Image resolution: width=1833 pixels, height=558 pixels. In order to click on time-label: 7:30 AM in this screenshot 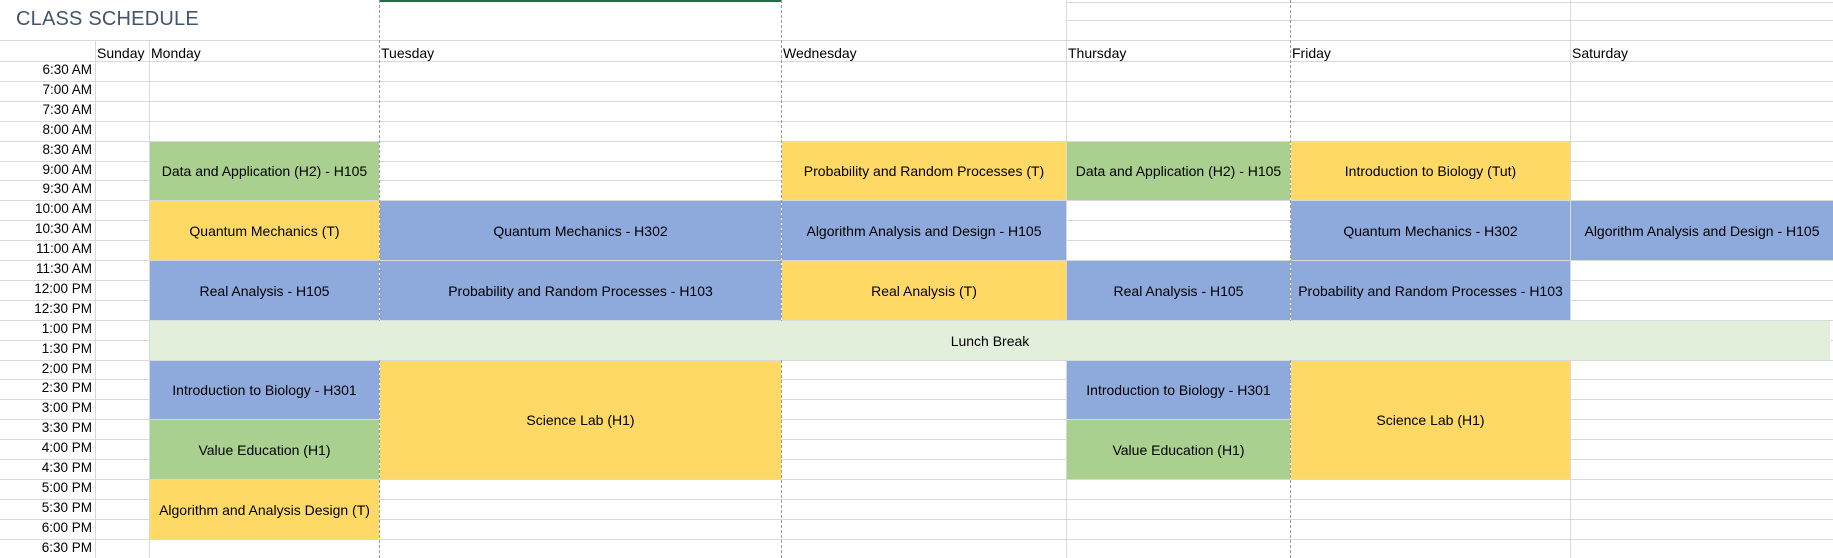, I will do `click(67, 109)`.